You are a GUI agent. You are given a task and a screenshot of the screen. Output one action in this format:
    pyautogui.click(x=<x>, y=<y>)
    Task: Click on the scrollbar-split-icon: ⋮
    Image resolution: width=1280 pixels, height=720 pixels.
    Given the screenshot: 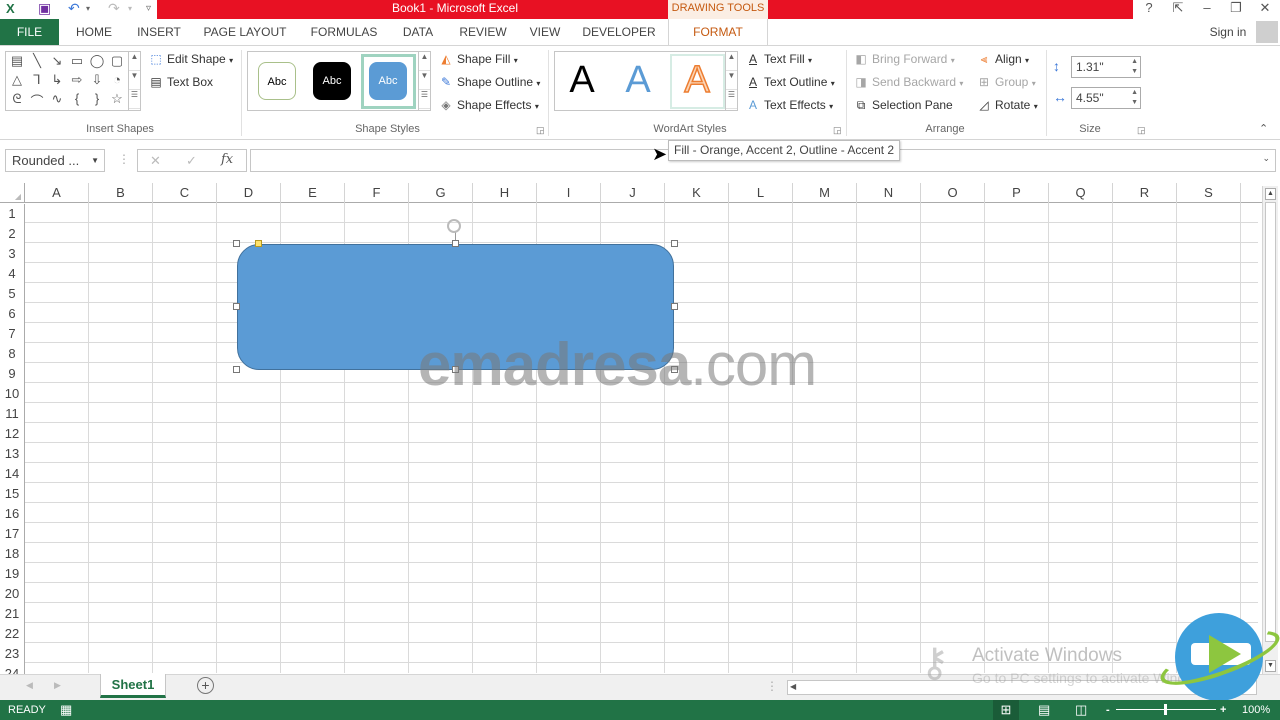 What is the action you would take?
    pyautogui.click(x=772, y=686)
    